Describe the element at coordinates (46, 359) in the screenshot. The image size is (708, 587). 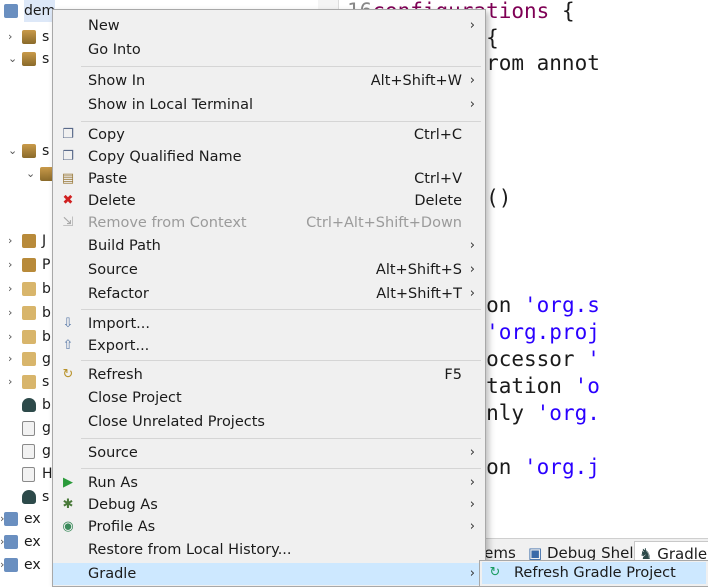
I see `tree-item-label: g` at that location.